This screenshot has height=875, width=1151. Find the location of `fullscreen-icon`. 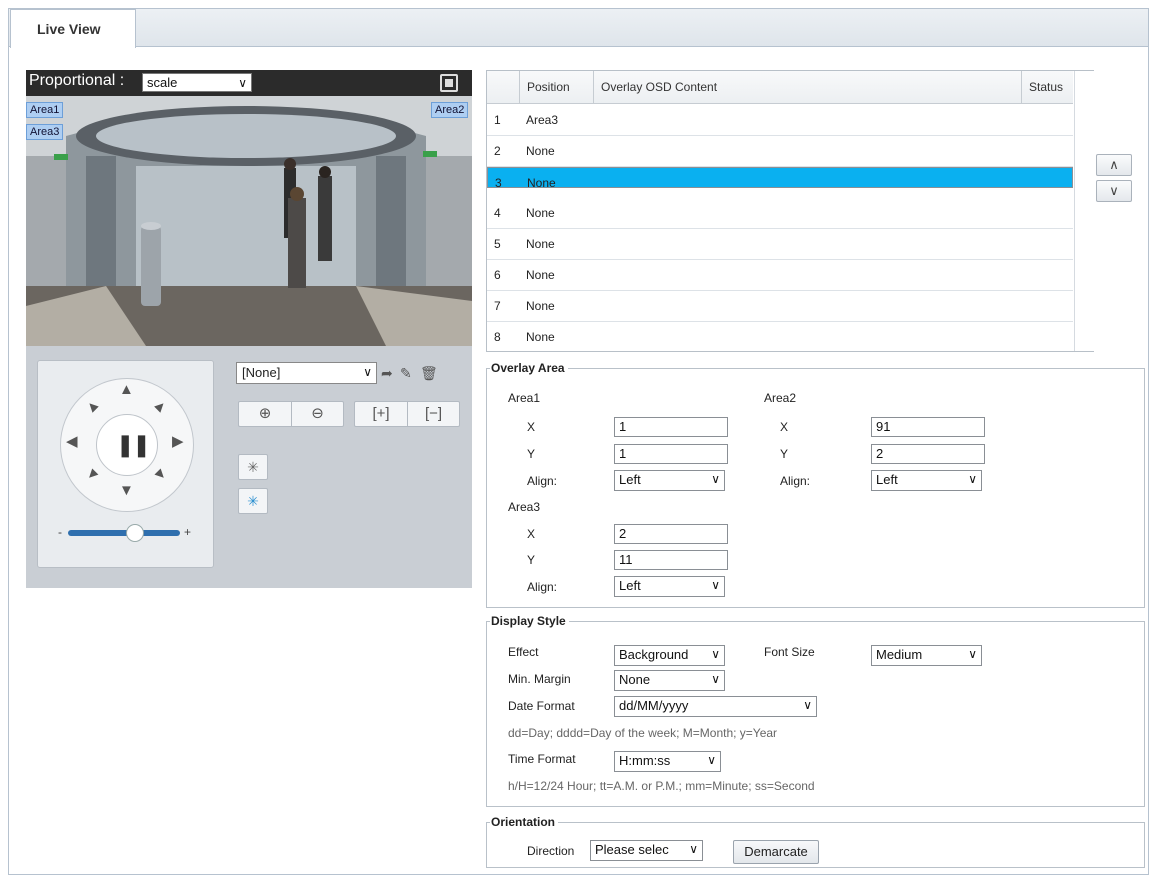

fullscreen-icon is located at coordinates (449, 83).